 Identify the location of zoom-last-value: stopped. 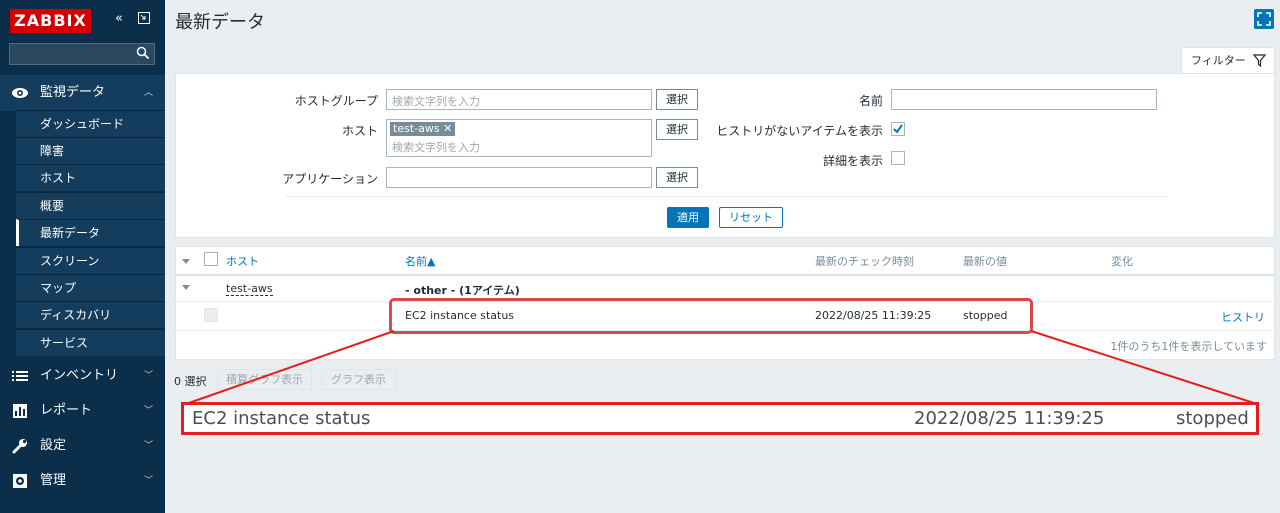
(1212, 418).